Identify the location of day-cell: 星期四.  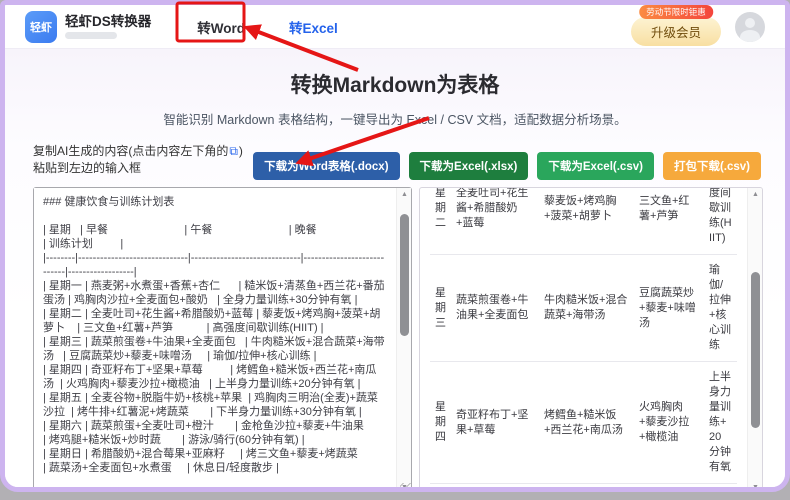
(440, 422).